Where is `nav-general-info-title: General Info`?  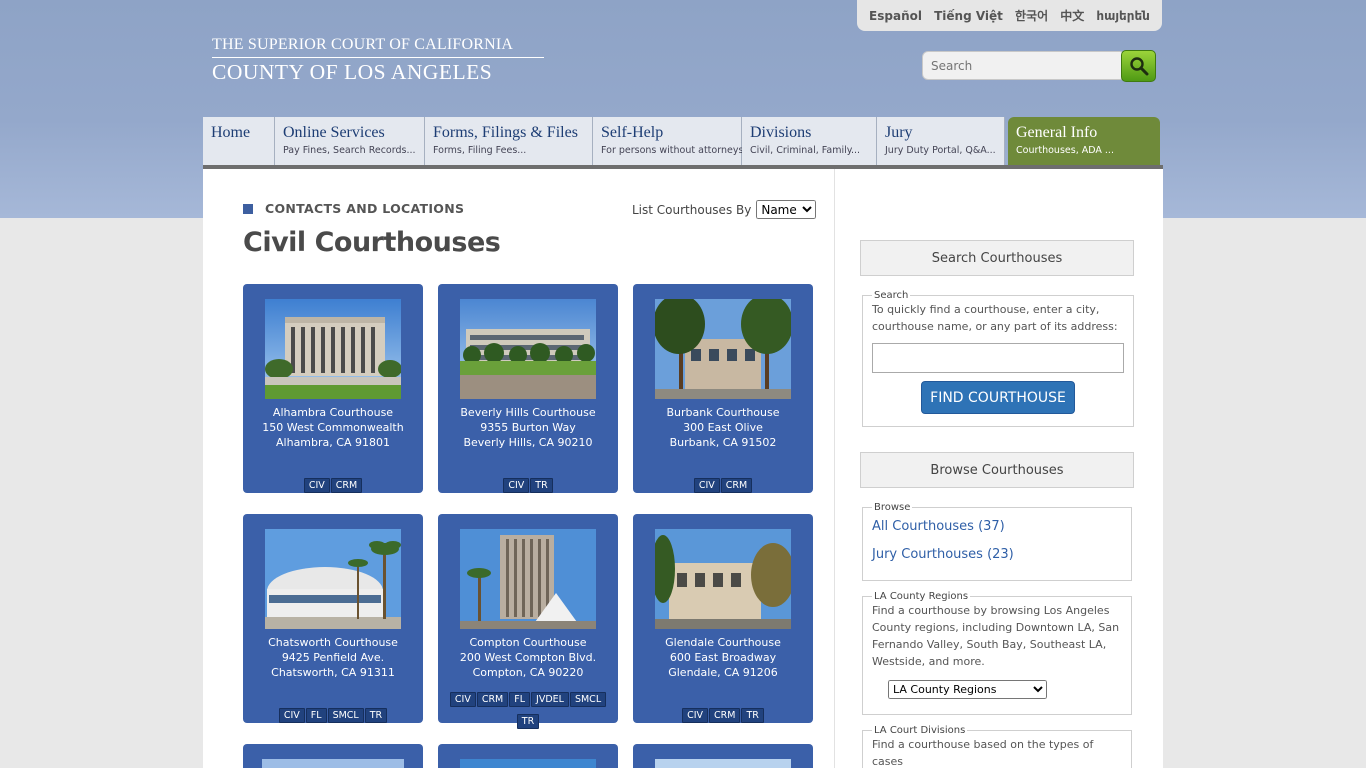
nav-general-info-title: General Info is located at coordinates (1057, 132).